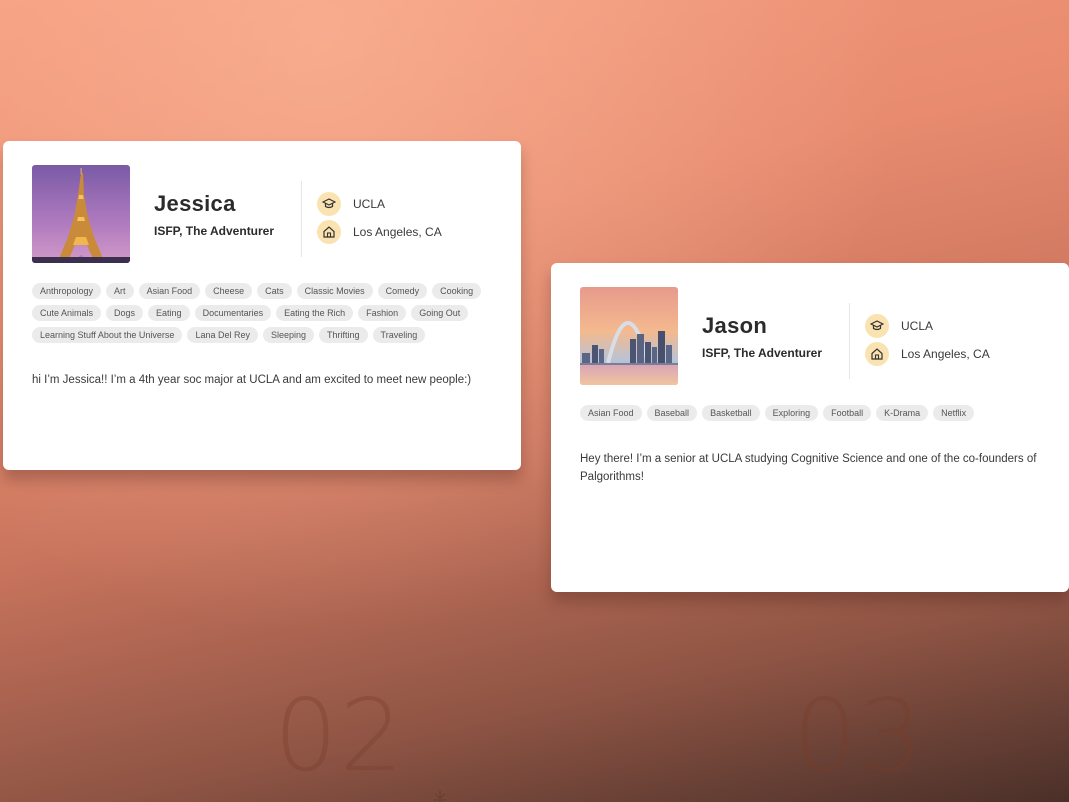 This screenshot has height=802, width=1069. I want to click on interest-tag: Classic Movies, so click(334, 291).